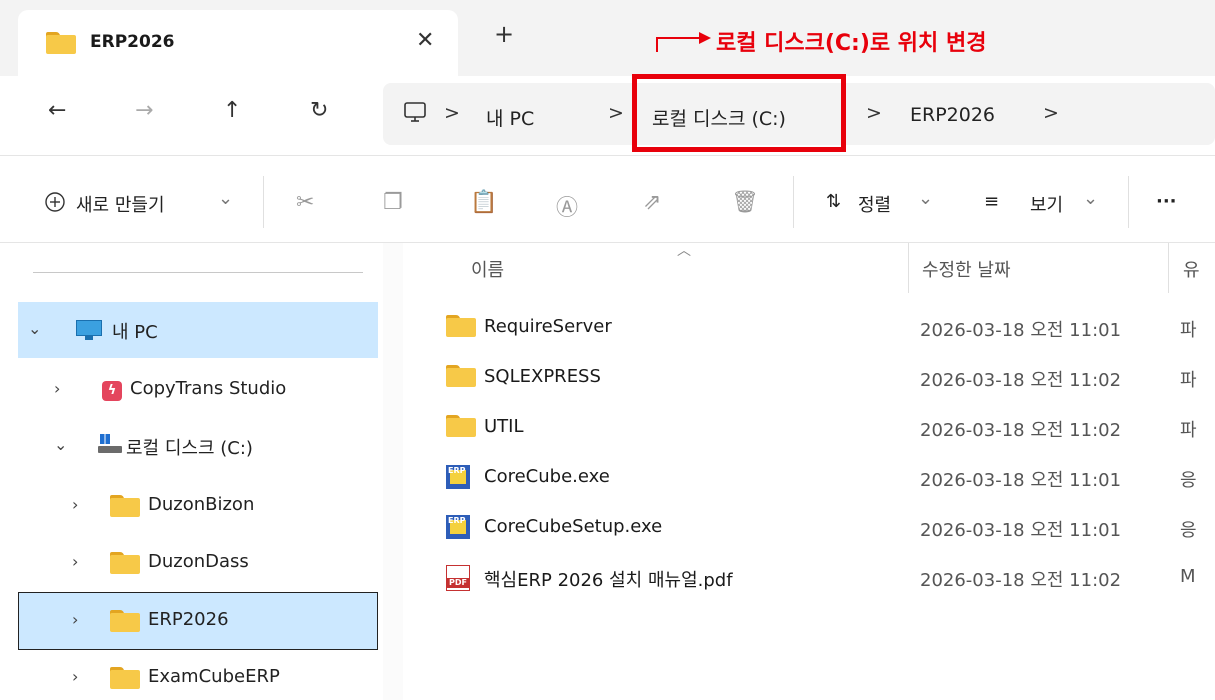 The width and height of the screenshot is (1215, 700). I want to click on computer-icon, so click(415, 112).